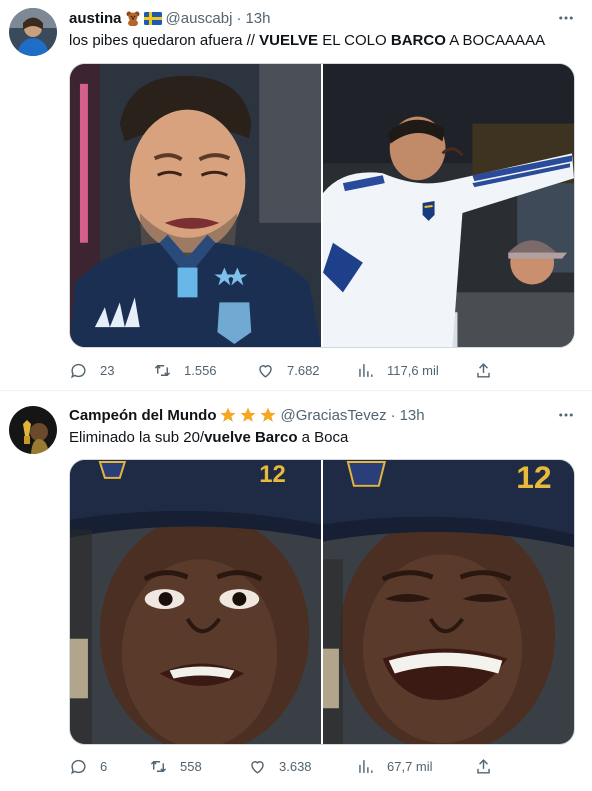  Describe the element at coordinates (152, 18) in the screenshot. I see `sweden-flag-icon` at that location.